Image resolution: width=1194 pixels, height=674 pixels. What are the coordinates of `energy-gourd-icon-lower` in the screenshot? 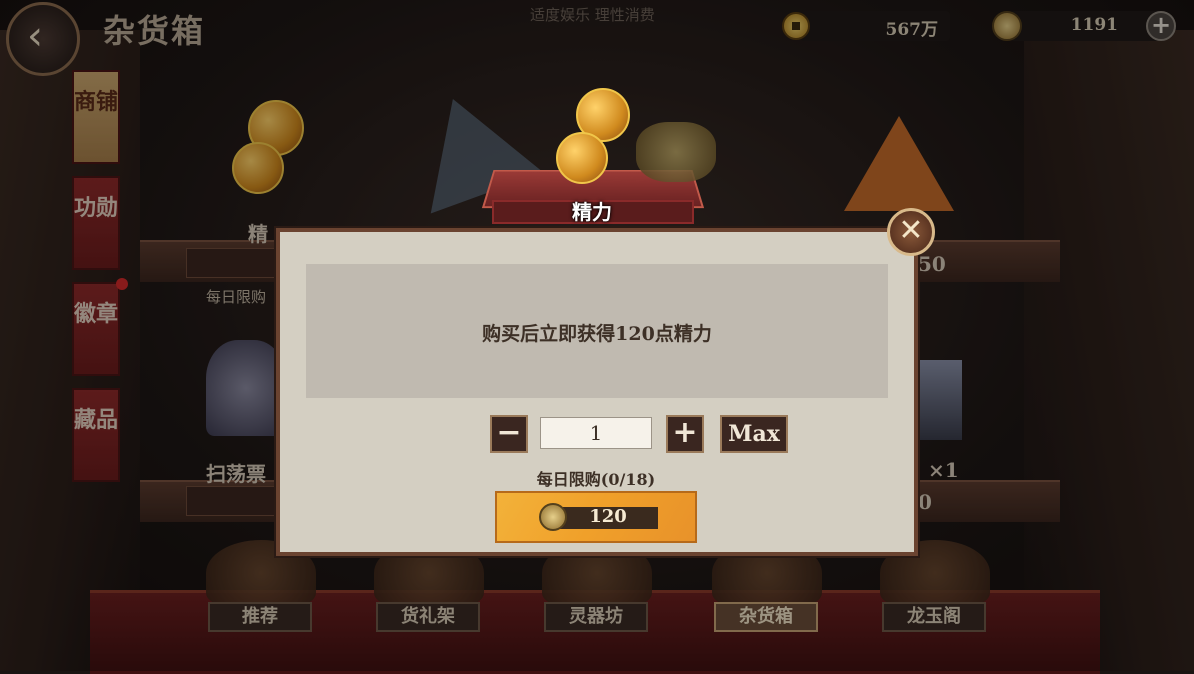 It's located at (582, 158).